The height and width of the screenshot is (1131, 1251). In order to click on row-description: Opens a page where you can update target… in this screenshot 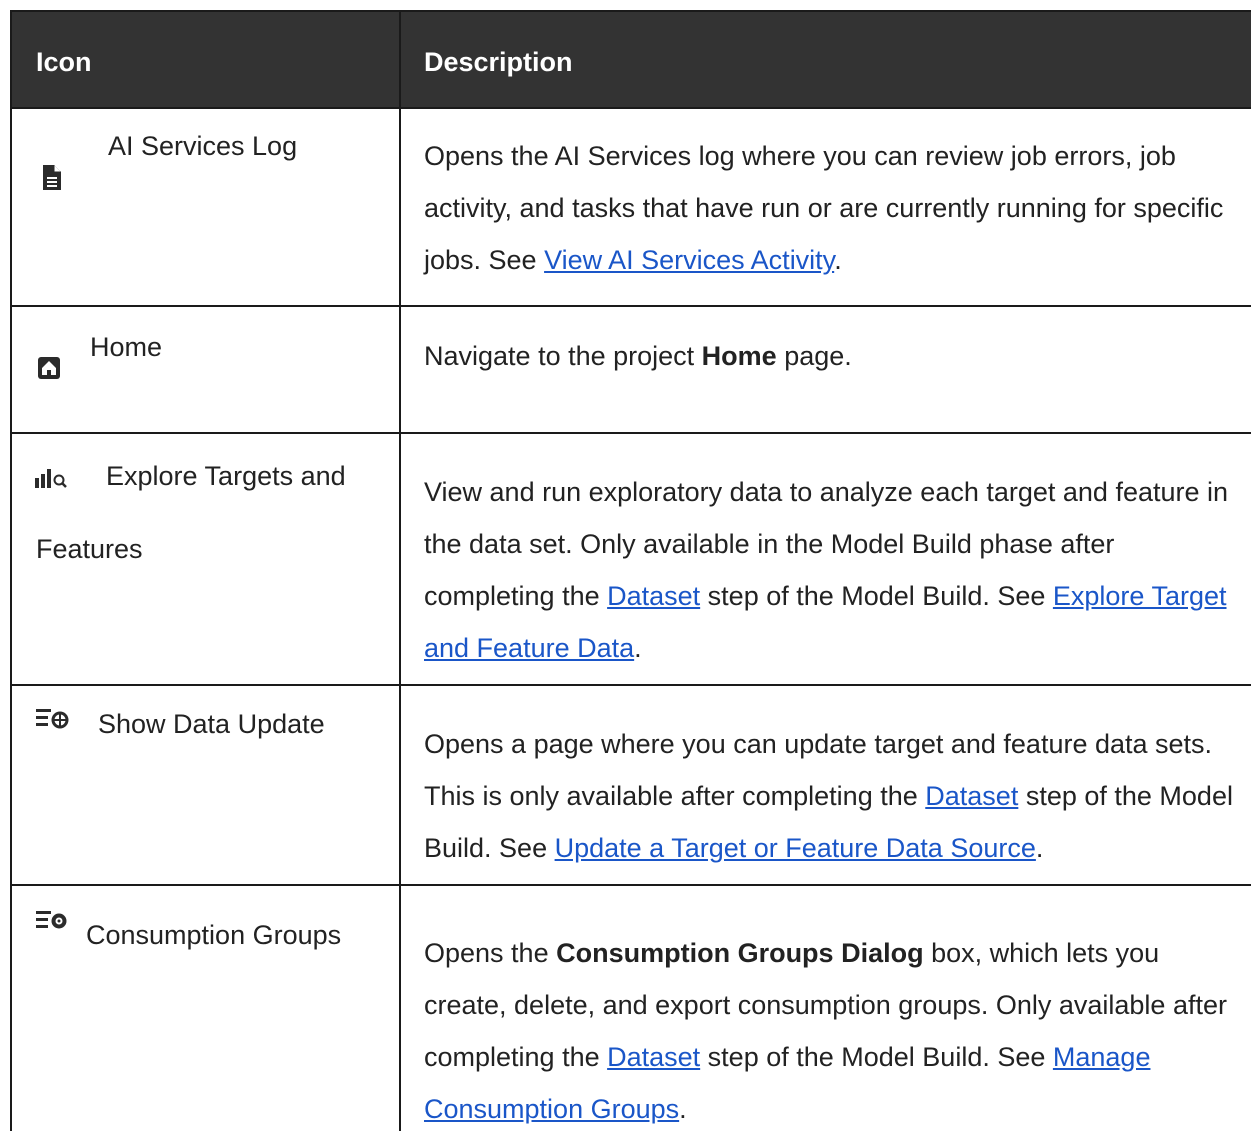, I will do `click(834, 796)`.